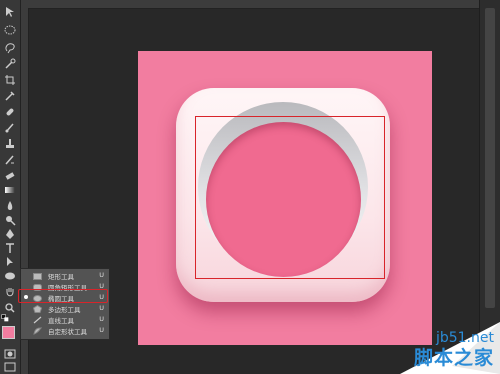  What do you see at coordinates (37, 331) in the screenshot?
I see `custom-shape-icon` at bounding box center [37, 331].